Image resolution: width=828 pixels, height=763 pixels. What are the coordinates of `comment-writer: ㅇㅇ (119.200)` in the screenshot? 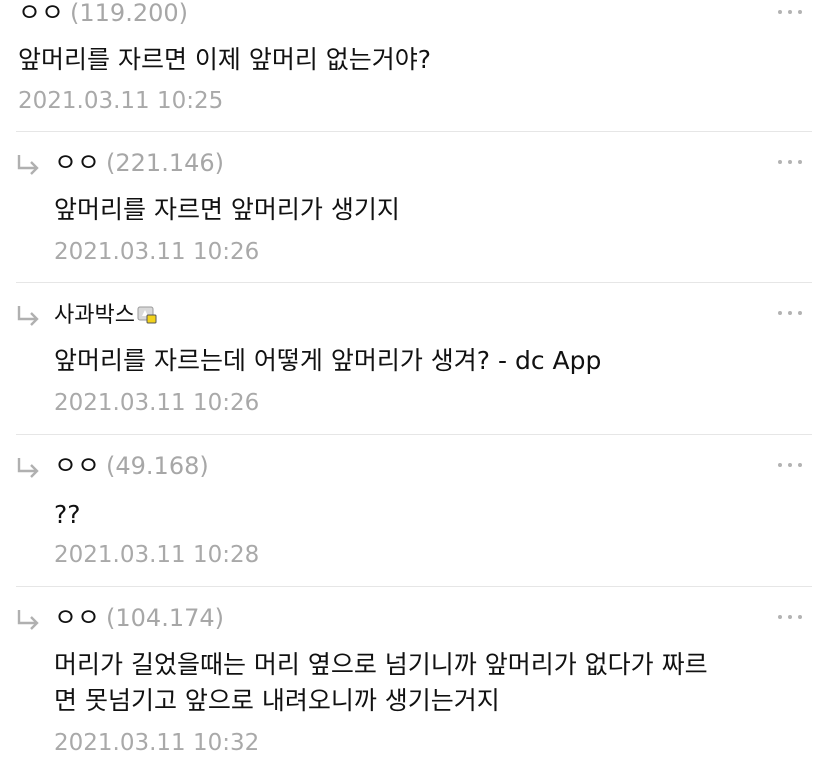 It's located at (103, 14).